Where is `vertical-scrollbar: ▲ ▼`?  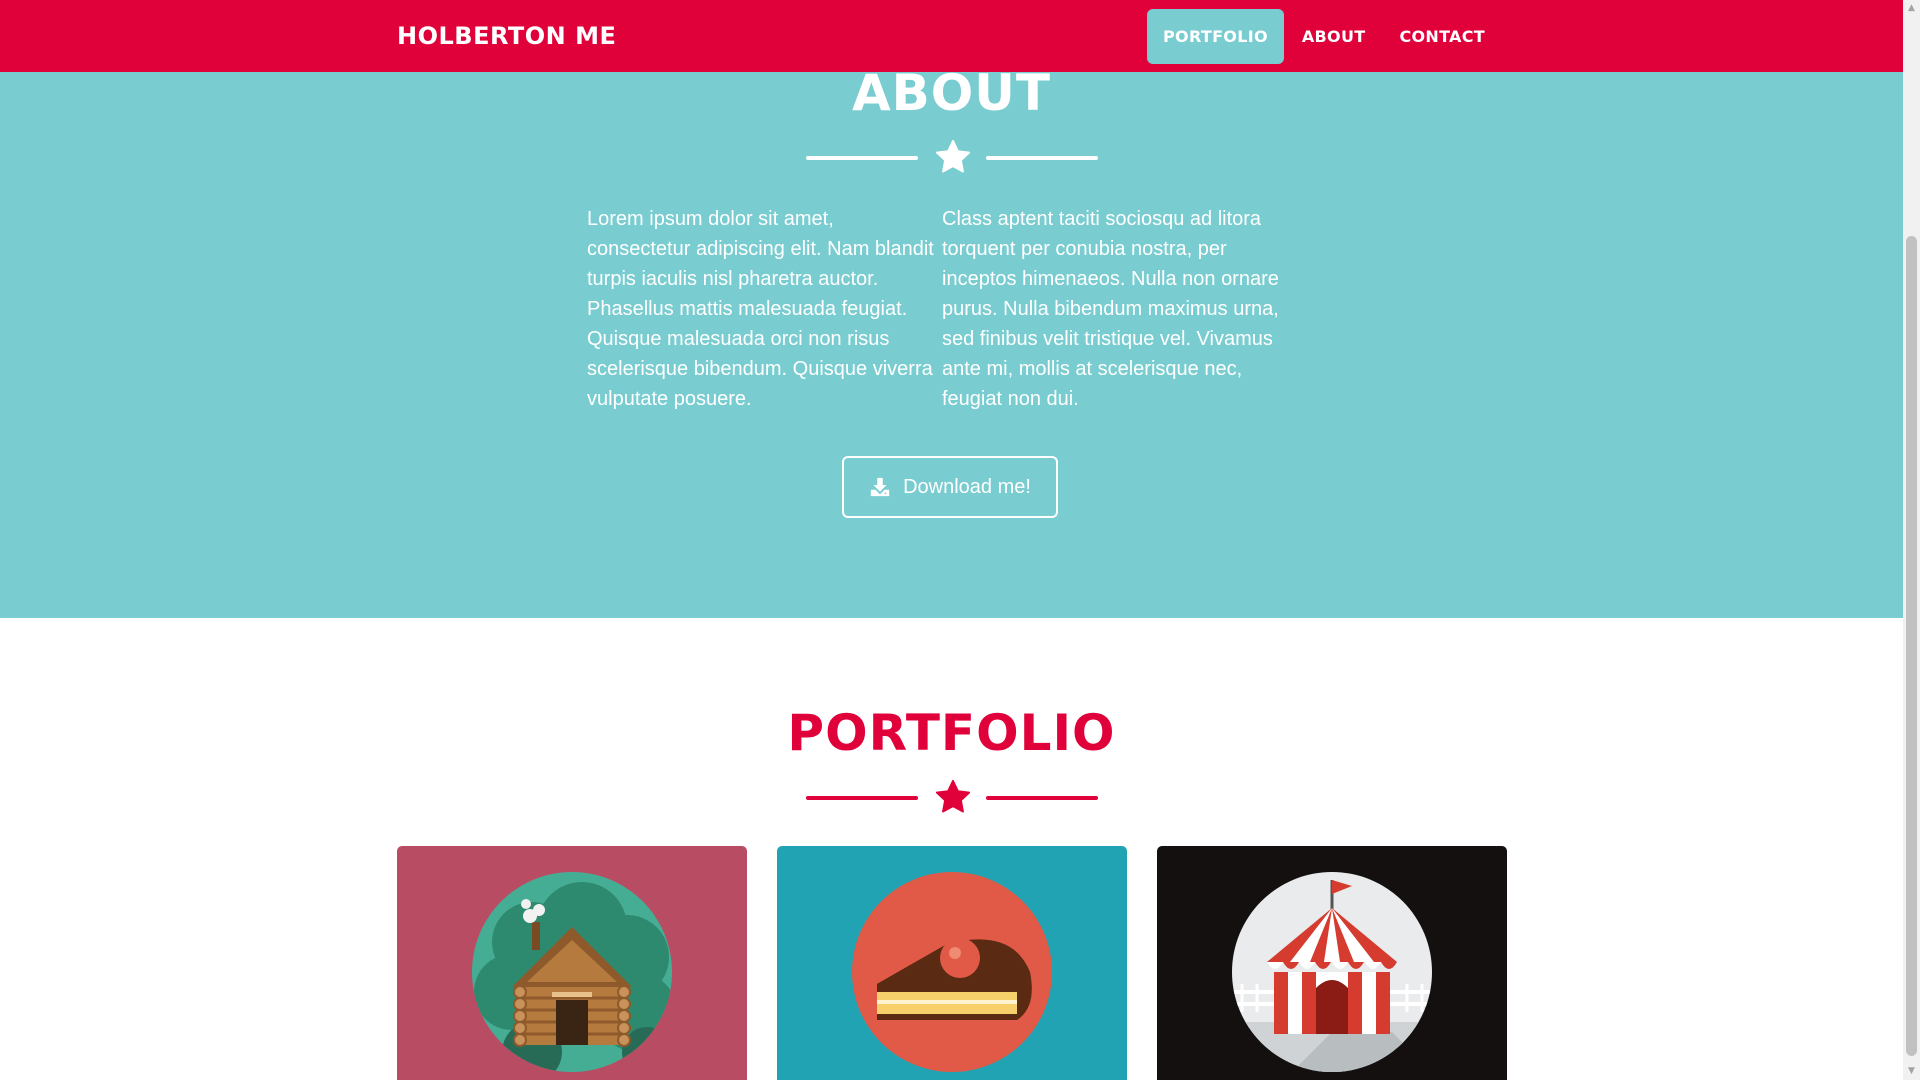
vertical-scrollbar: ▲ ▼ is located at coordinates (1911, 540).